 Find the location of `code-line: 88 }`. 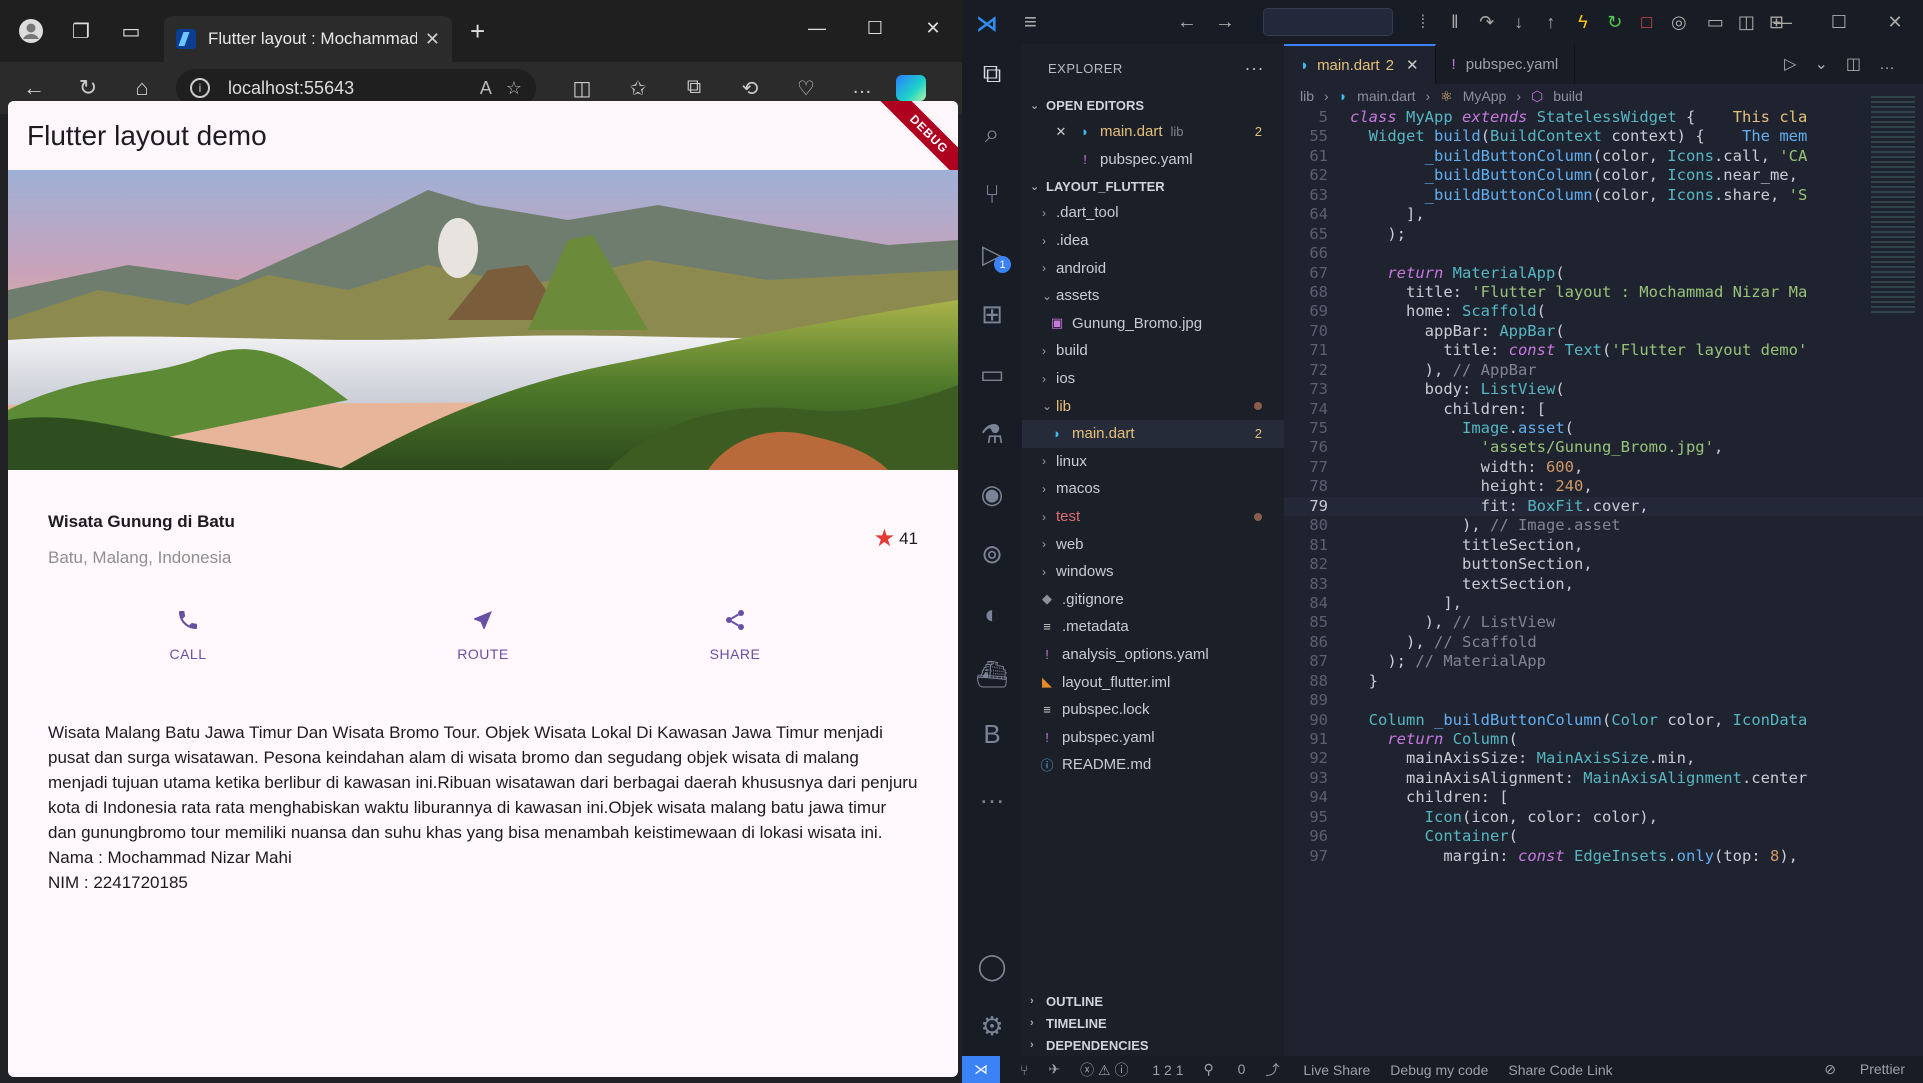

code-line: 88 } is located at coordinates (1603, 681).